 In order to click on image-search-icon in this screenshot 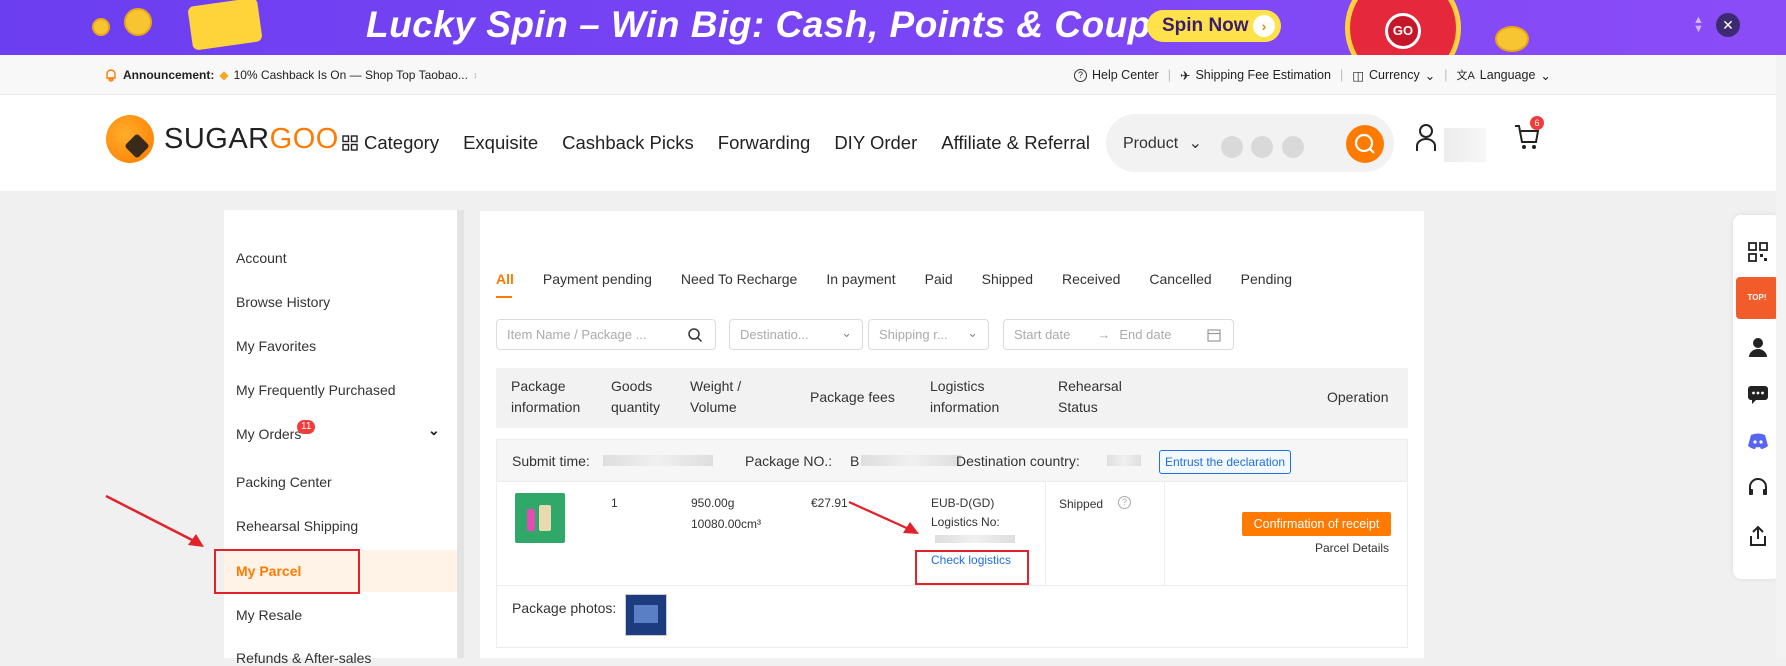, I will do `click(1232, 147)`.